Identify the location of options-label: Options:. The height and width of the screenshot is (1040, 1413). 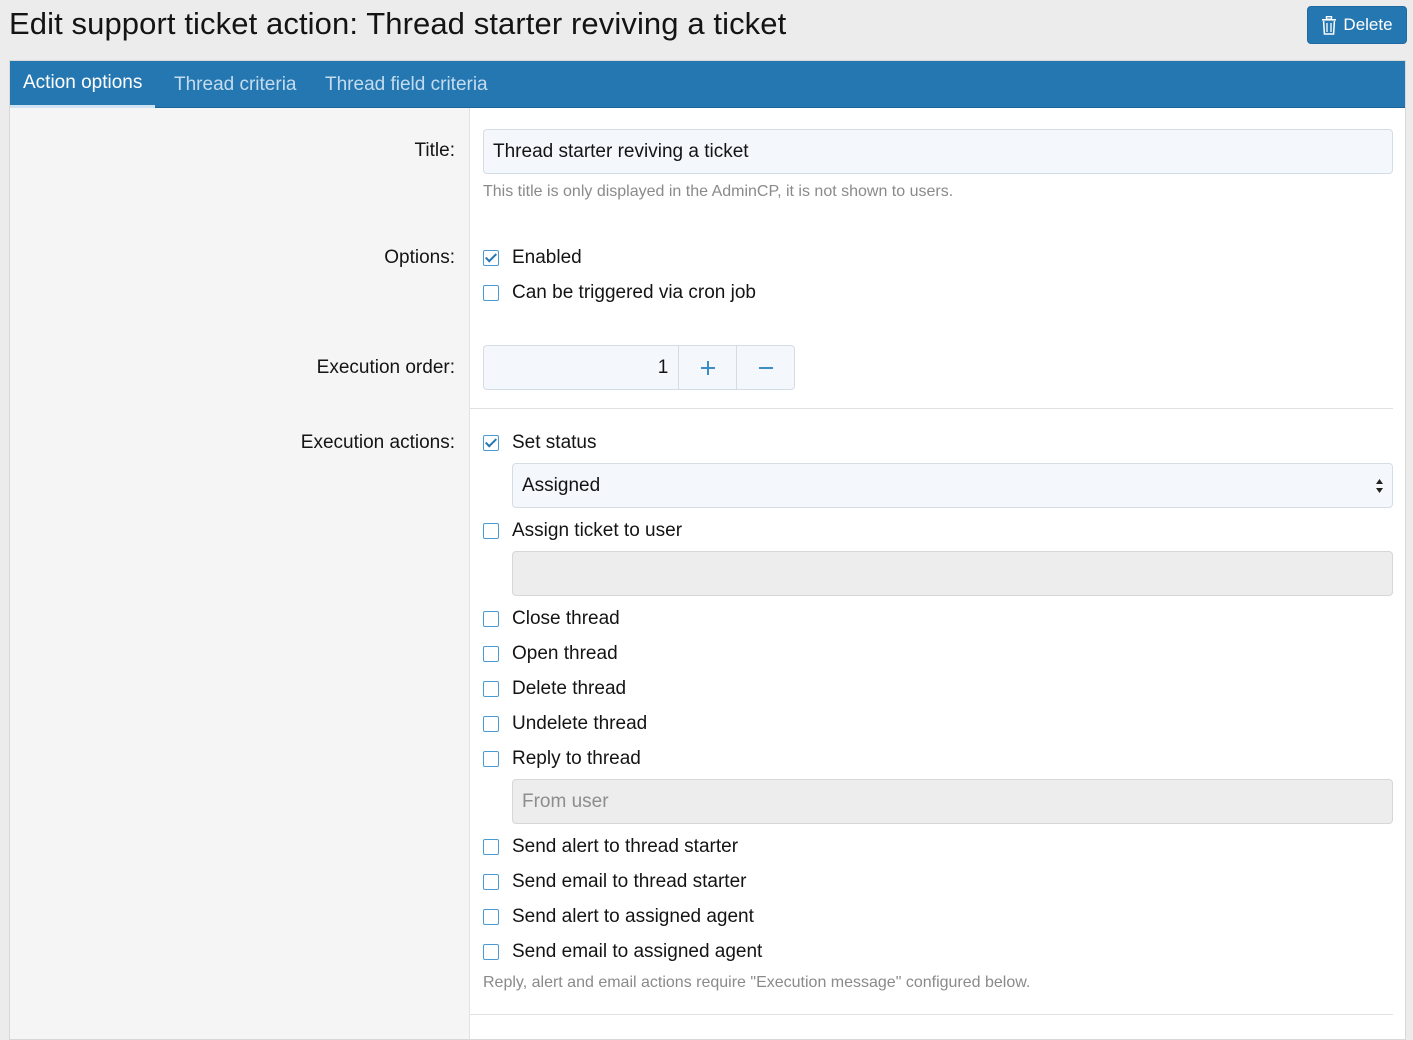
(419, 257).